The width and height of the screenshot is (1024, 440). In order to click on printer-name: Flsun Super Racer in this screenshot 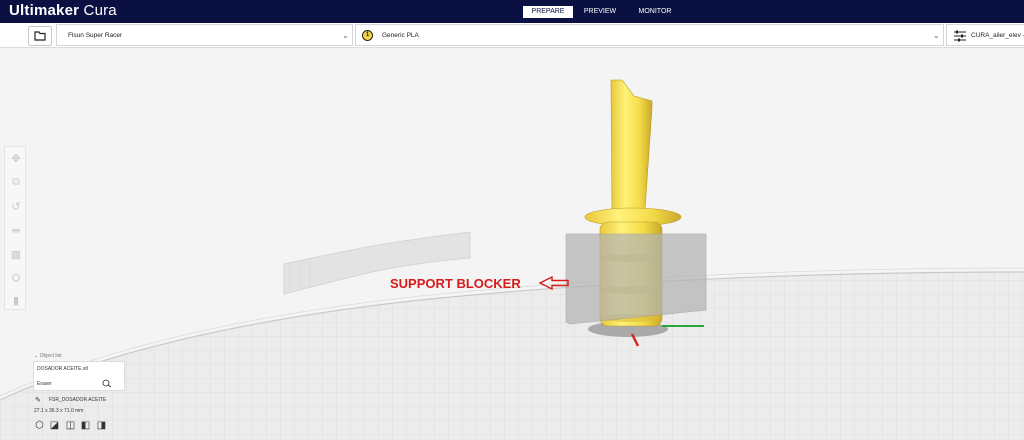, I will do `click(95, 35)`.